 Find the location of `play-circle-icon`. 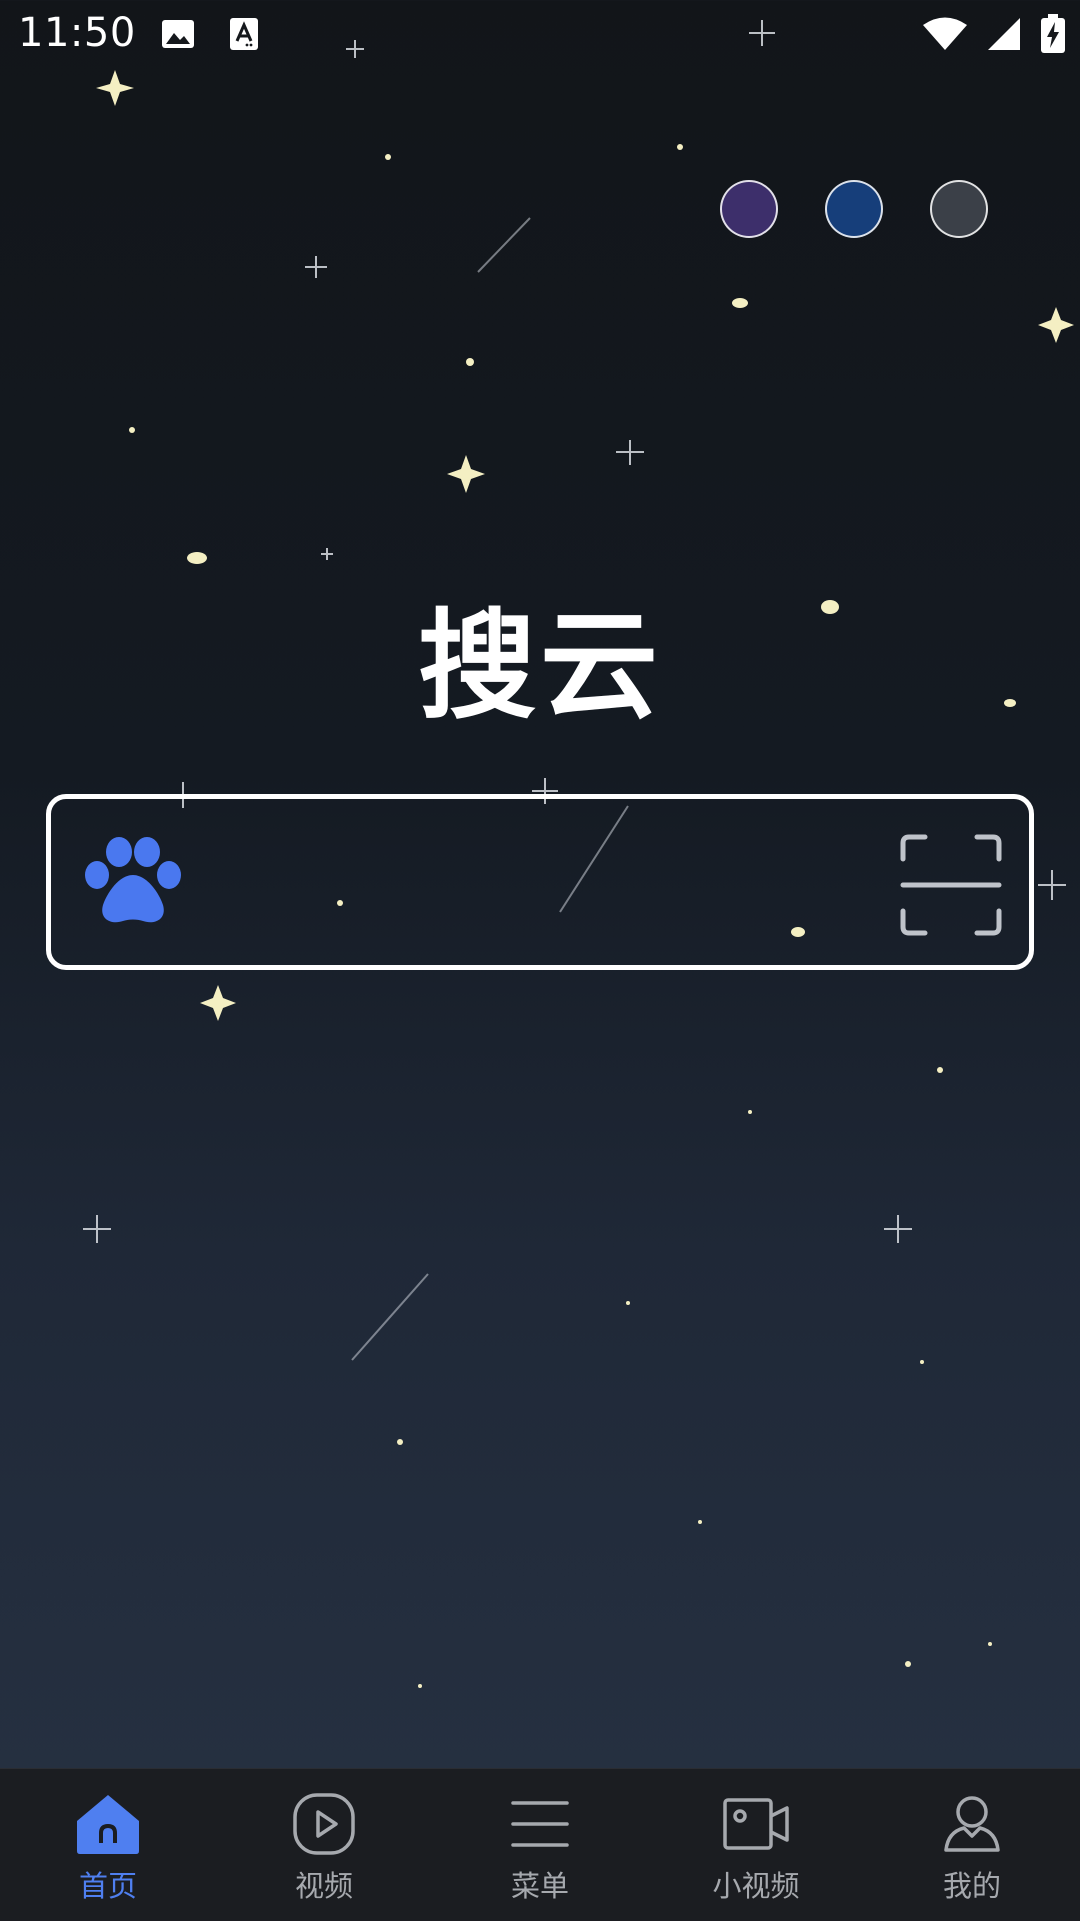

play-circle-icon is located at coordinates (324, 1824).